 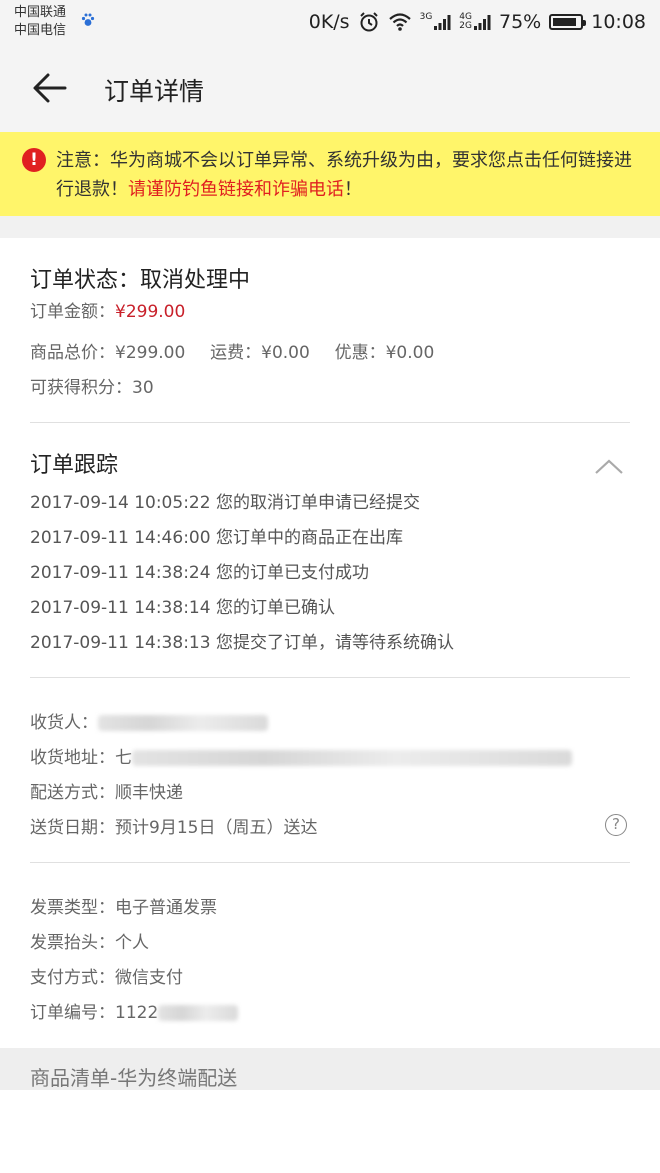 What do you see at coordinates (72, 908) in the screenshot?
I see `invoice-type-label: 发票类型：` at bounding box center [72, 908].